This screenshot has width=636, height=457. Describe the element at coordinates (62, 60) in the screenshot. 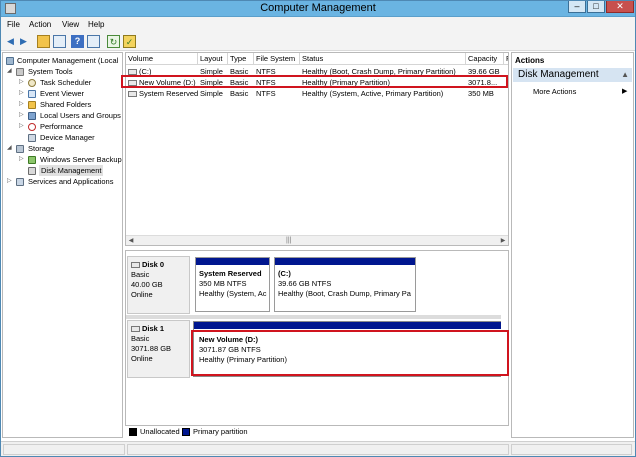

I see `tree-node-root: Computer Management (Local` at that location.